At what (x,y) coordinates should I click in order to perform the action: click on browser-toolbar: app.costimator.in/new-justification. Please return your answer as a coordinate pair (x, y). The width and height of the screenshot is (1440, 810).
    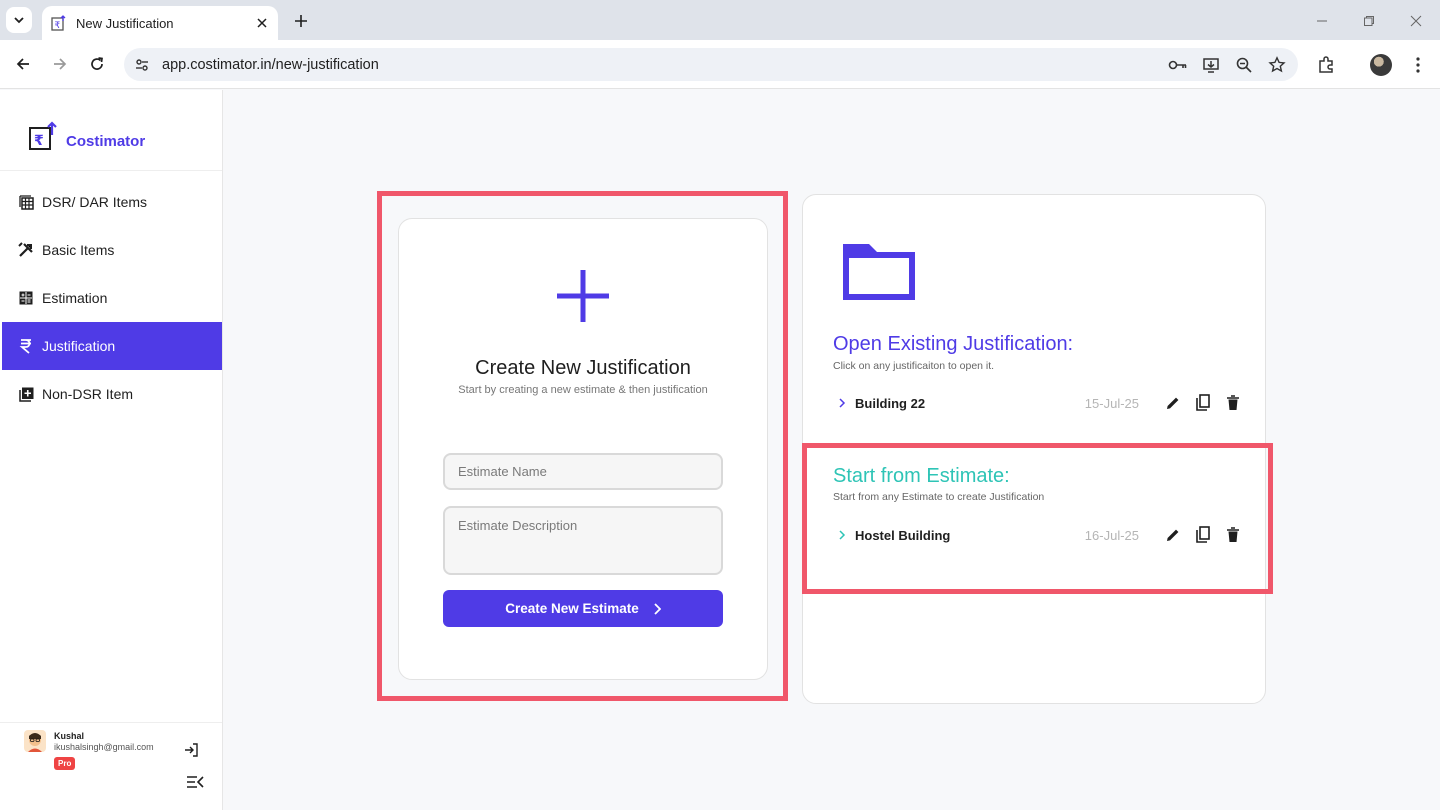
    Looking at the image, I should click on (720, 64).